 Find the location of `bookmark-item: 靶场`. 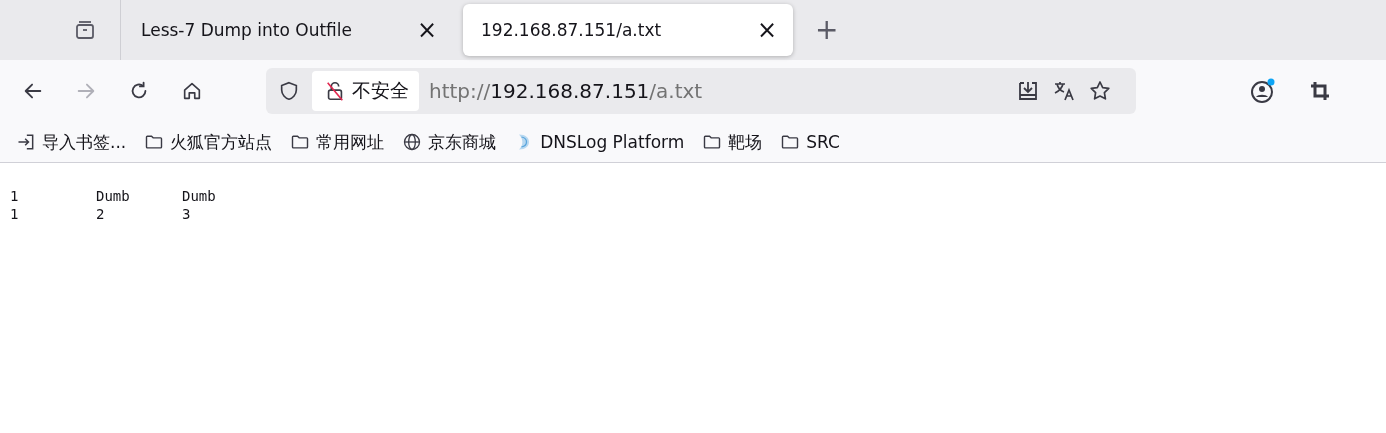

bookmark-item: 靶场 is located at coordinates (732, 142).